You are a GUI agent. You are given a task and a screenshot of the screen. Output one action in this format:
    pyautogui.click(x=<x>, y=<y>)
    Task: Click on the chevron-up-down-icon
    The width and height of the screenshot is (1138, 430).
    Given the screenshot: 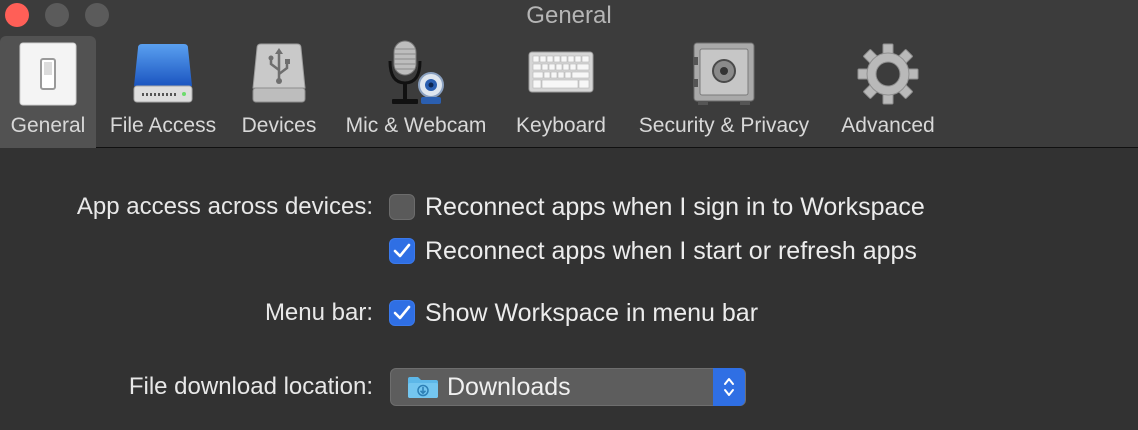 What is the action you would take?
    pyautogui.click(x=729, y=387)
    